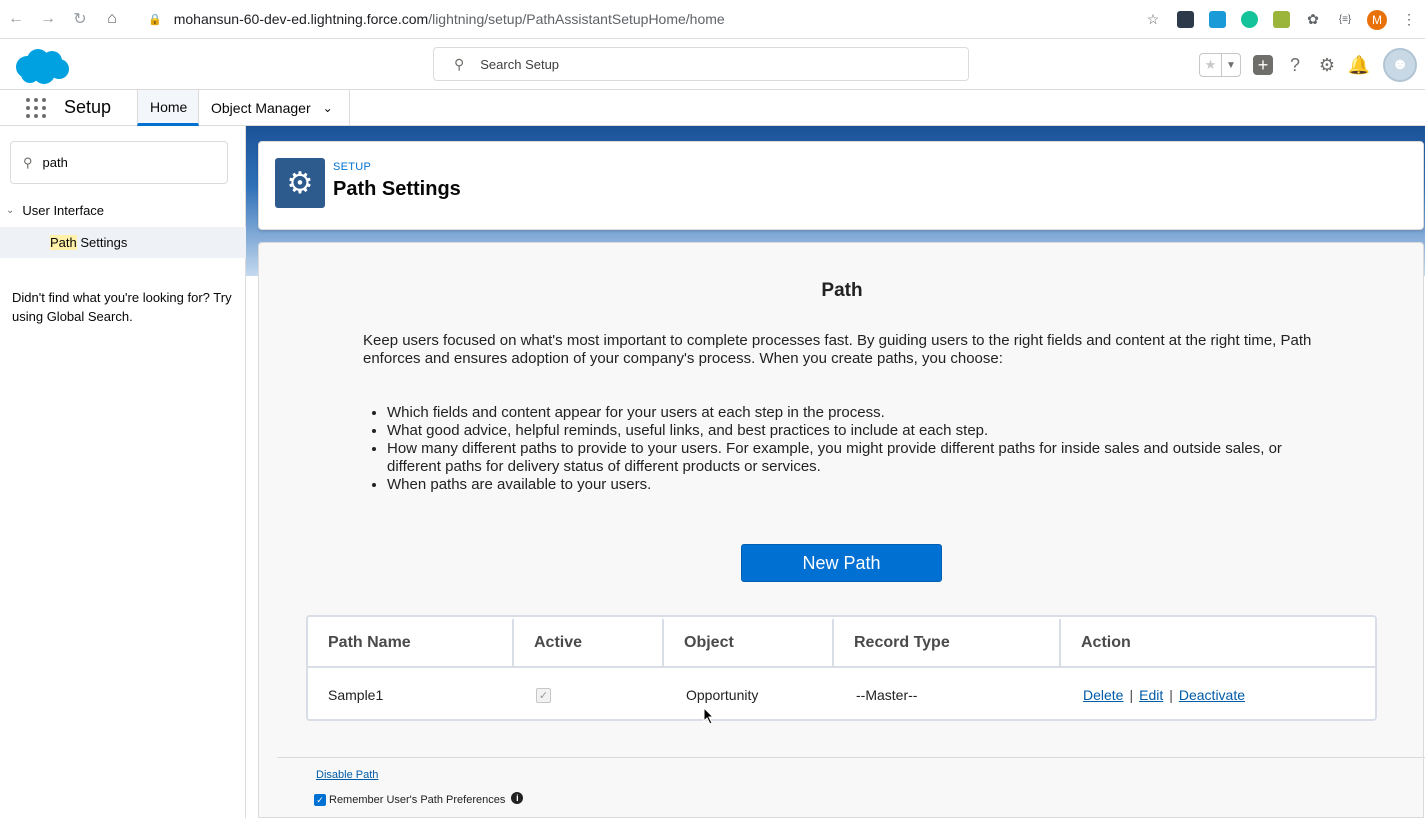 Image resolution: width=1425 pixels, height=818 pixels. Describe the element at coordinates (701, 64) in the screenshot. I see `global-search-input: ⚲ Search Setup` at that location.